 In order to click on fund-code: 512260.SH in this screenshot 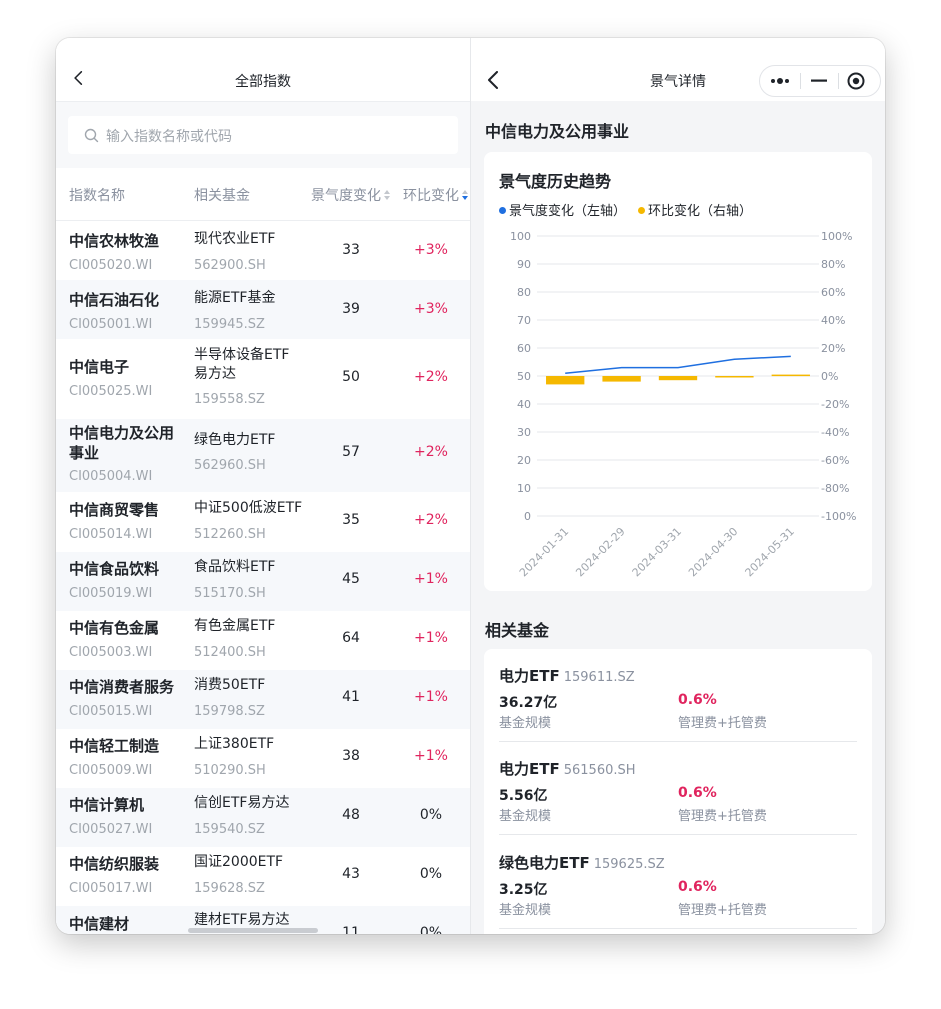, I will do `click(230, 534)`.